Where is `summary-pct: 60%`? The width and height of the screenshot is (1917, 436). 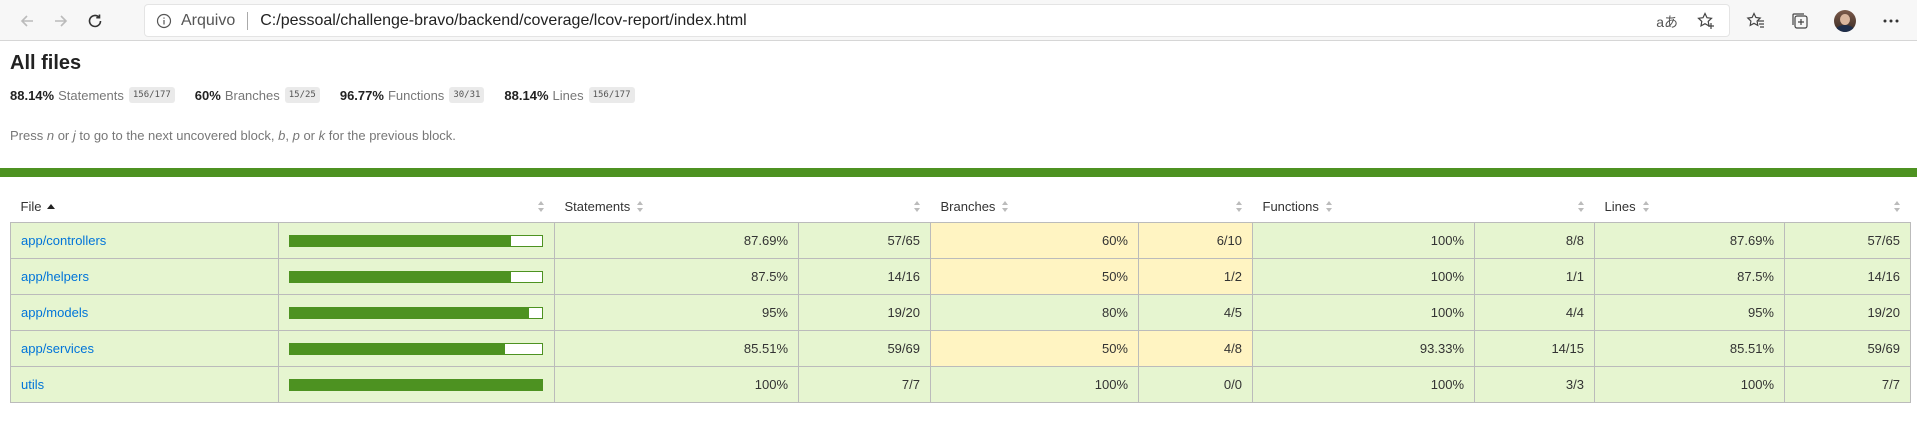
summary-pct: 60% is located at coordinates (207, 95).